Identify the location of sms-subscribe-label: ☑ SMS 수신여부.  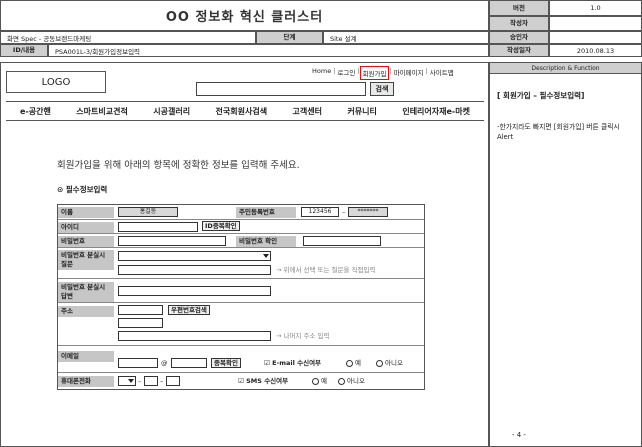
(263, 381).